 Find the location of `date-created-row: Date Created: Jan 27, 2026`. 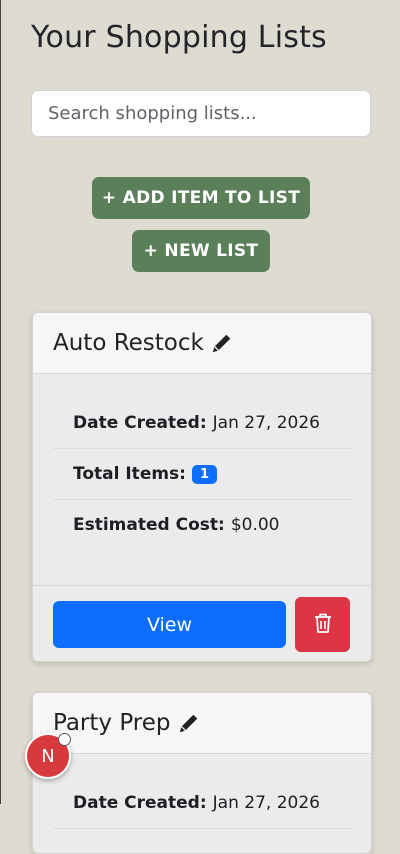

date-created-row: Date Created: Jan 27, 2026 is located at coordinates (202, 423).